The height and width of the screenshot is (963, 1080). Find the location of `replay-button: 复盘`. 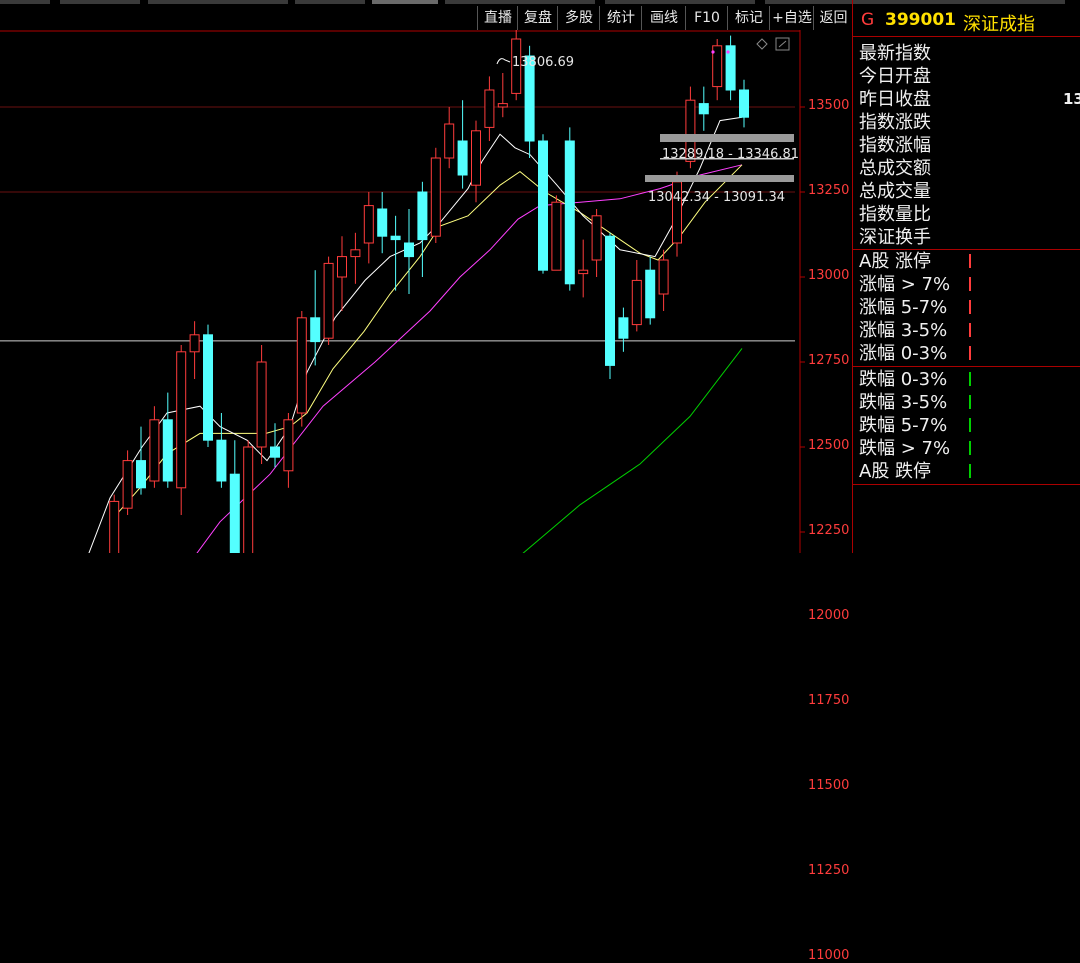

replay-button: 复盘 is located at coordinates (537, 18).